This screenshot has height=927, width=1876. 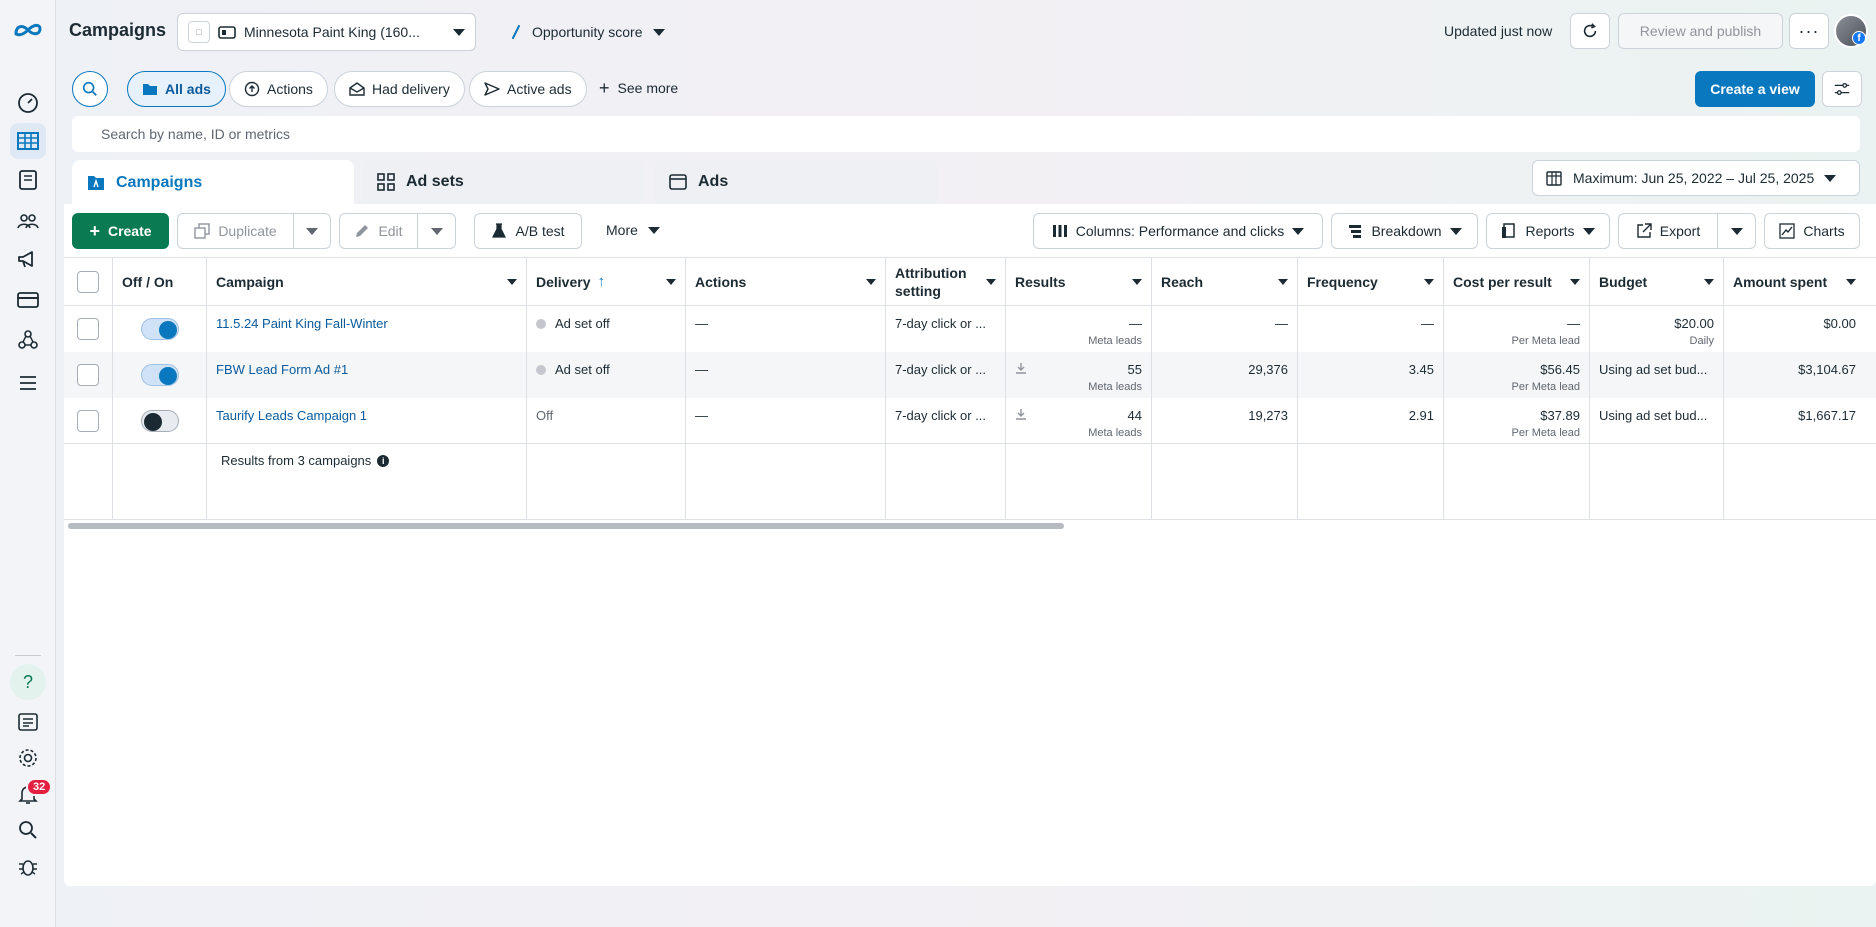 What do you see at coordinates (1809, 31) in the screenshot?
I see `more-options-button: ···` at bounding box center [1809, 31].